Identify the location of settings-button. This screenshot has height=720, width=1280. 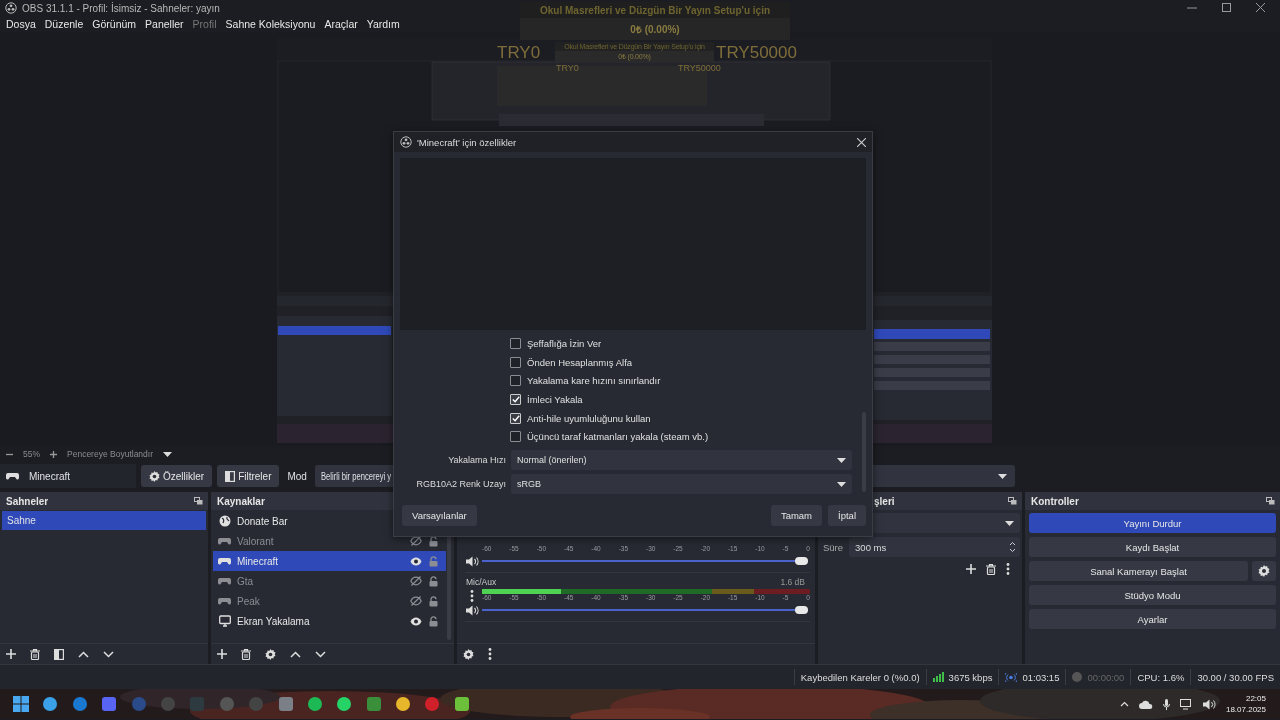
(1264, 571).